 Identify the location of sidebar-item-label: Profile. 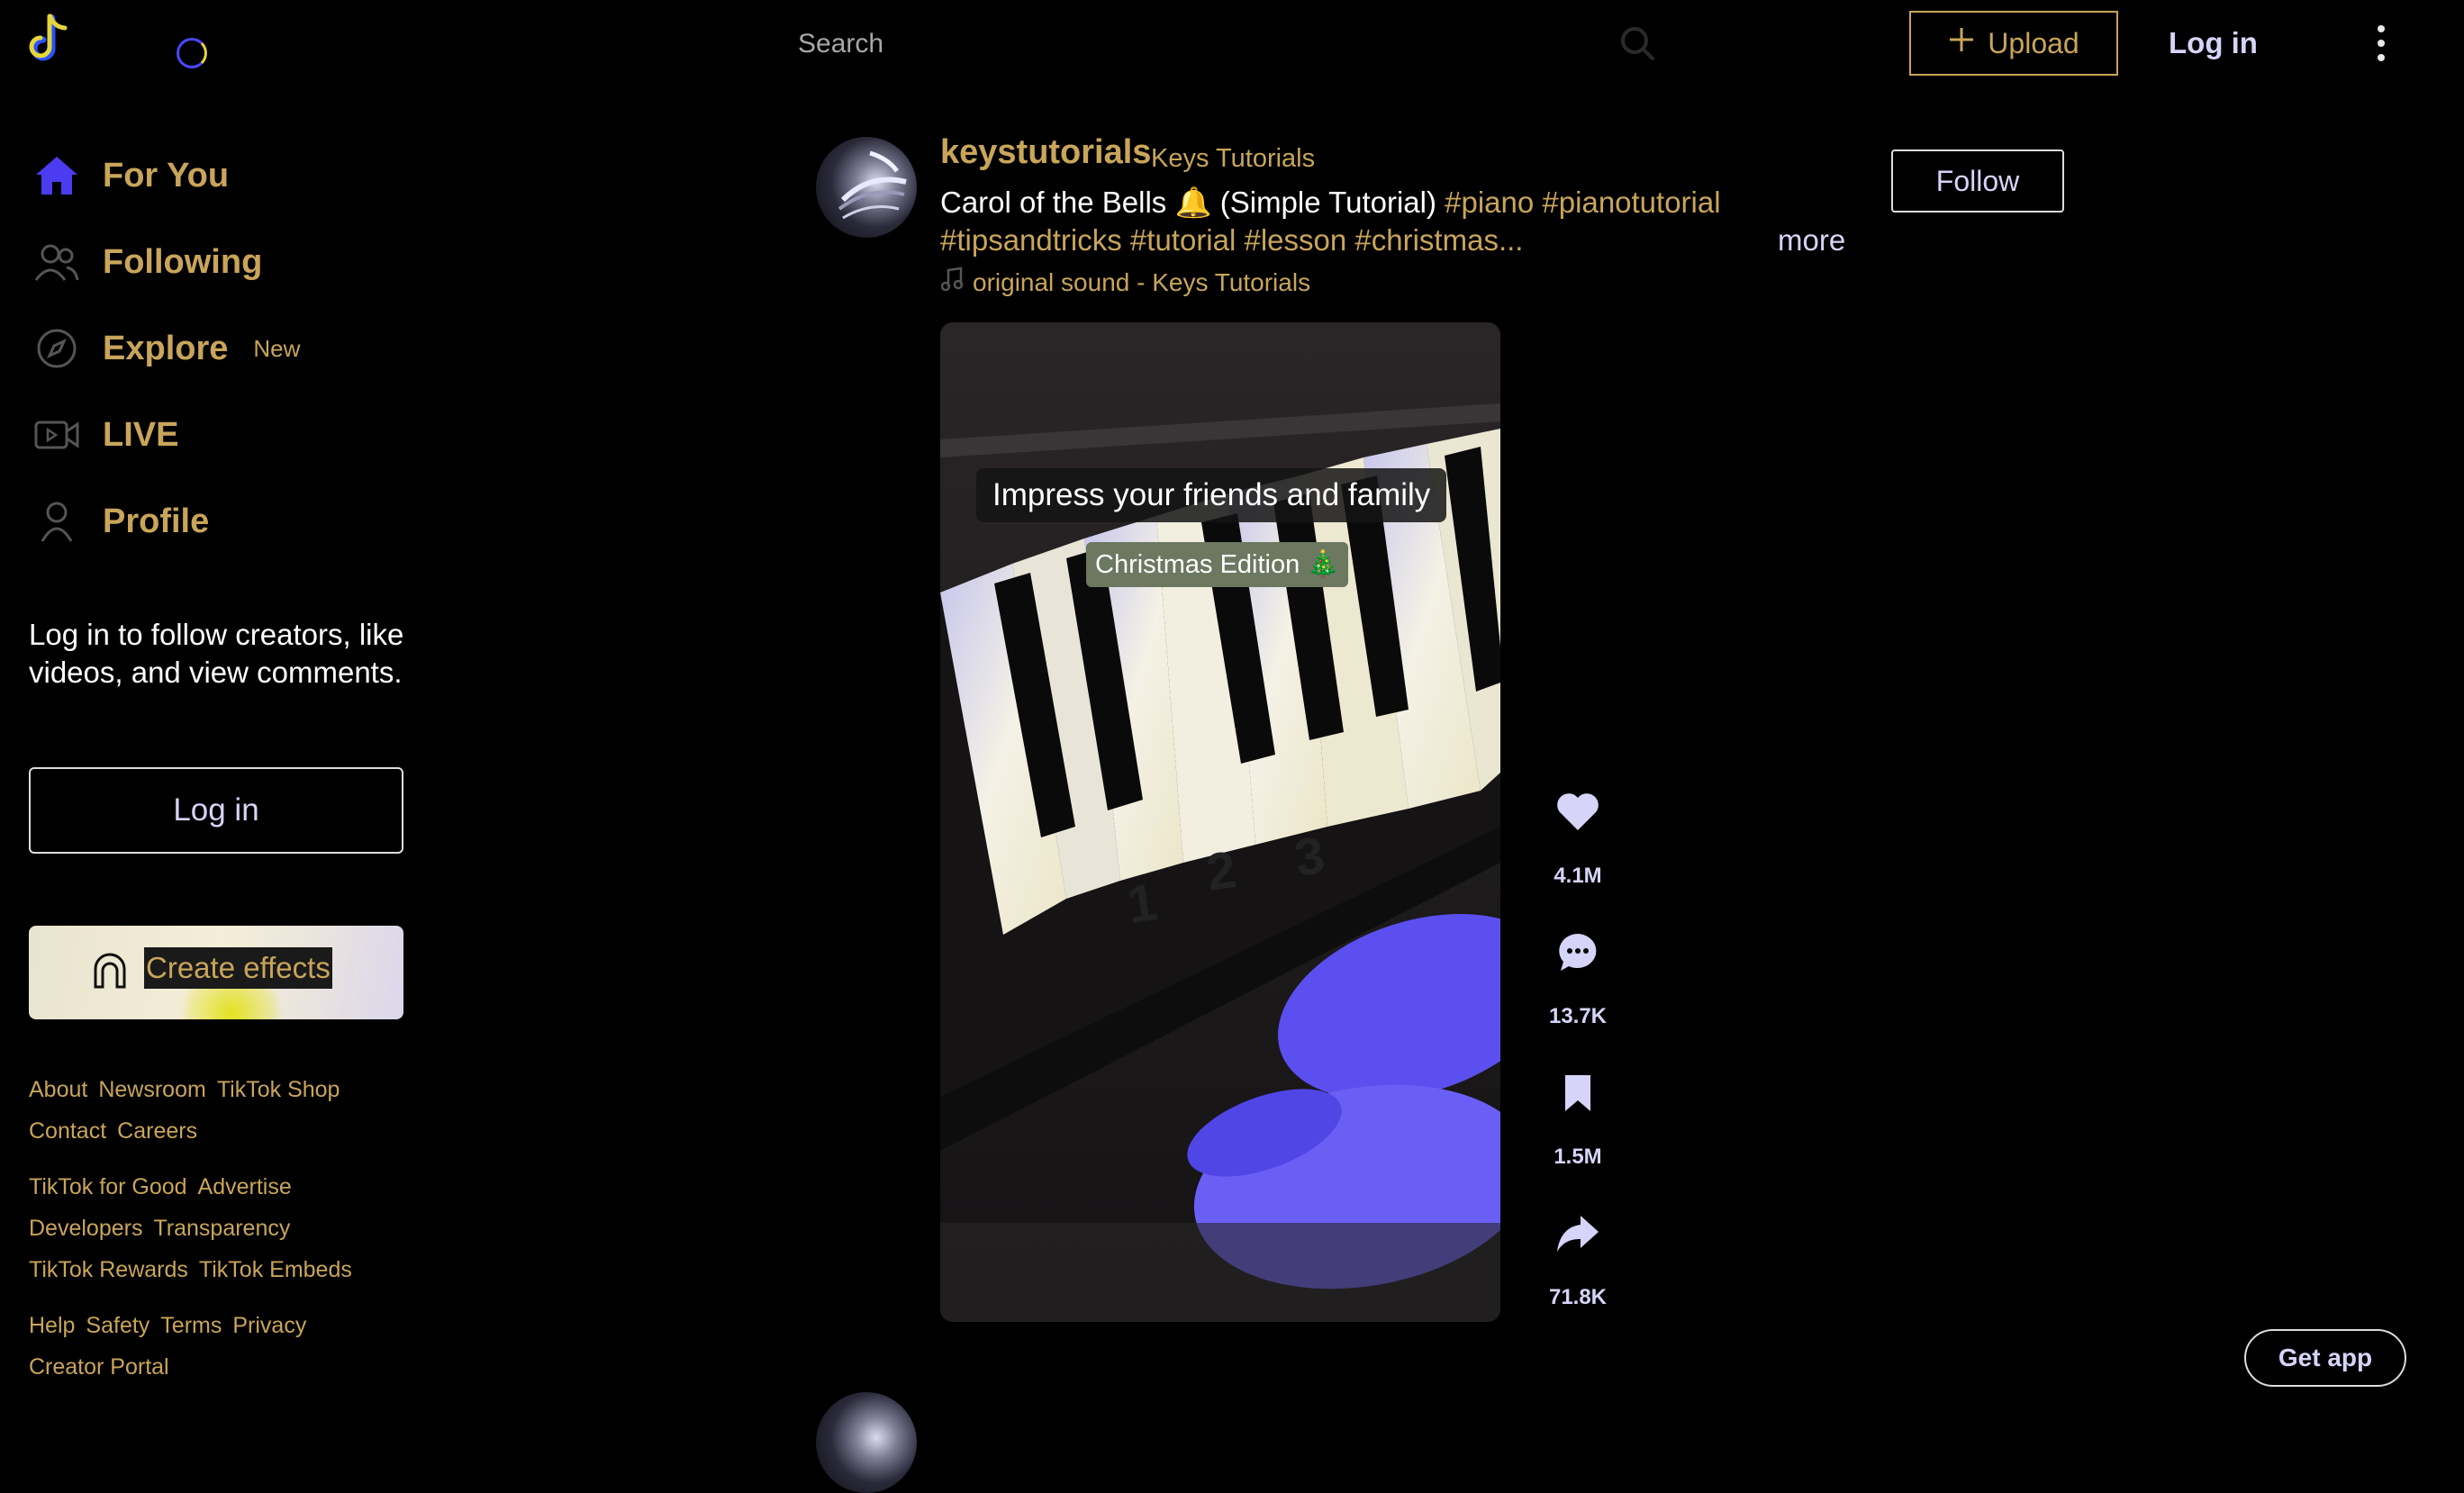
(156, 521).